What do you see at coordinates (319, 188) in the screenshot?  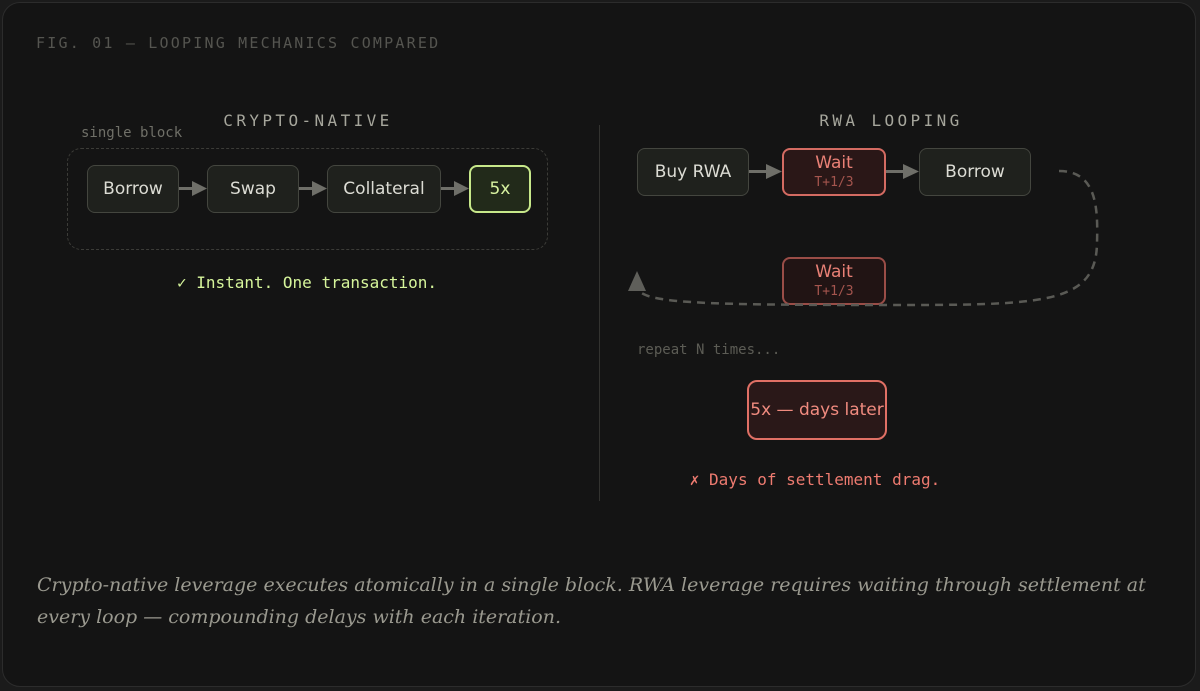 I see `arrow-swap-collateral-head` at bounding box center [319, 188].